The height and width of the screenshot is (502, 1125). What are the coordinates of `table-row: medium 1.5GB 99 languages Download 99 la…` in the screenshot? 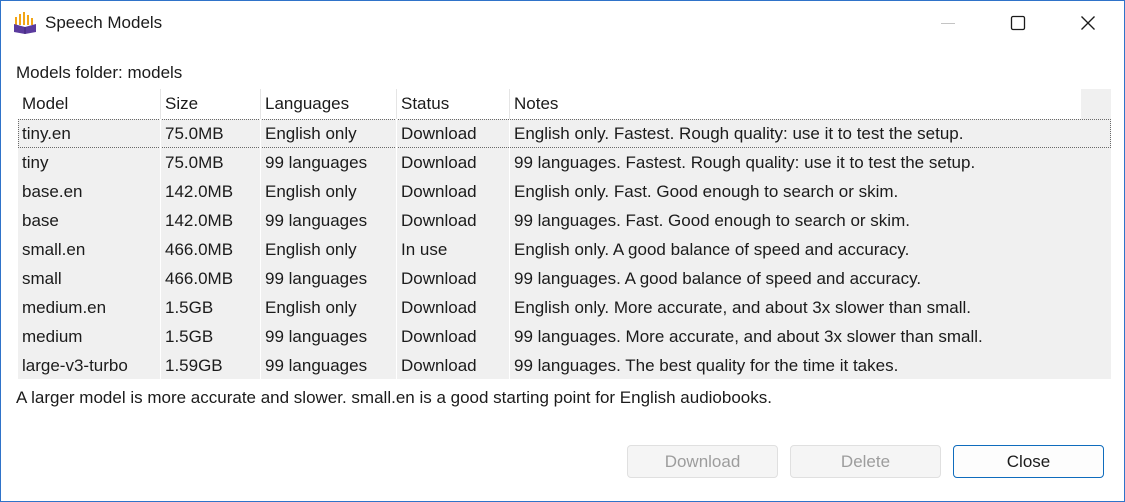 It's located at (564, 336).